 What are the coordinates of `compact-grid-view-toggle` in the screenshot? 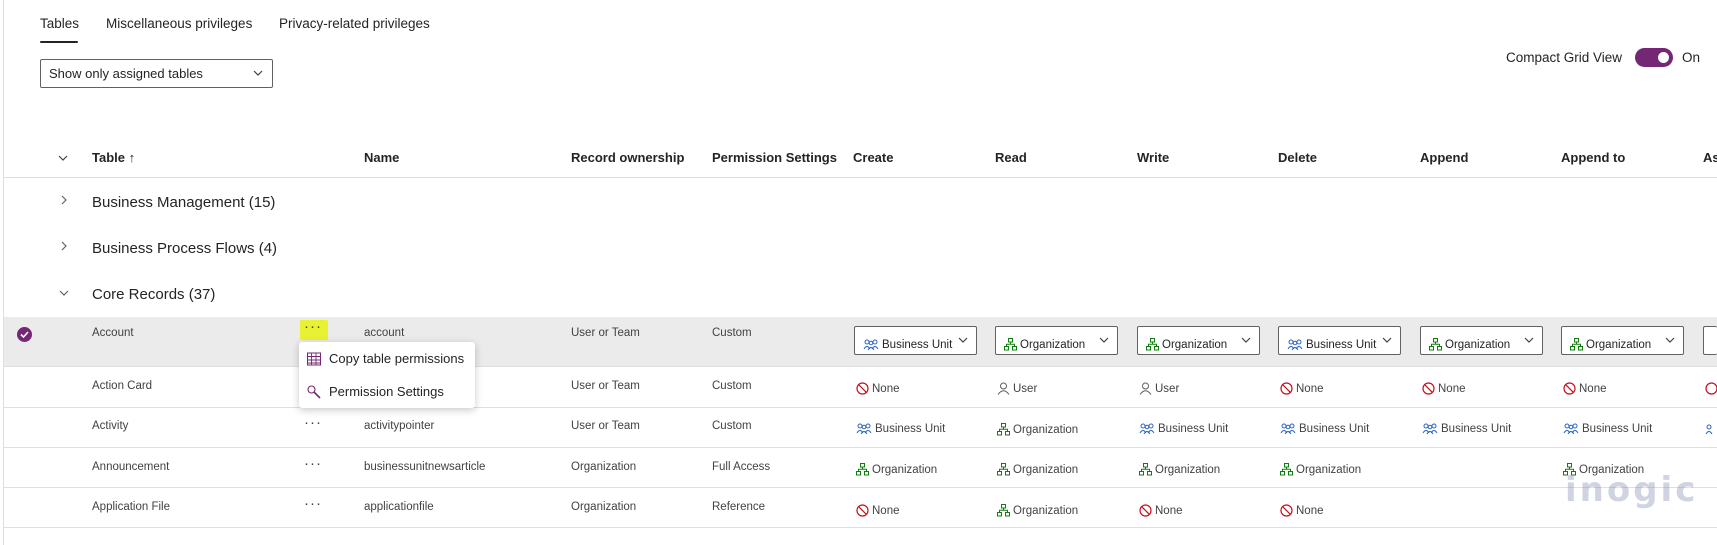 It's located at (1654, 57).